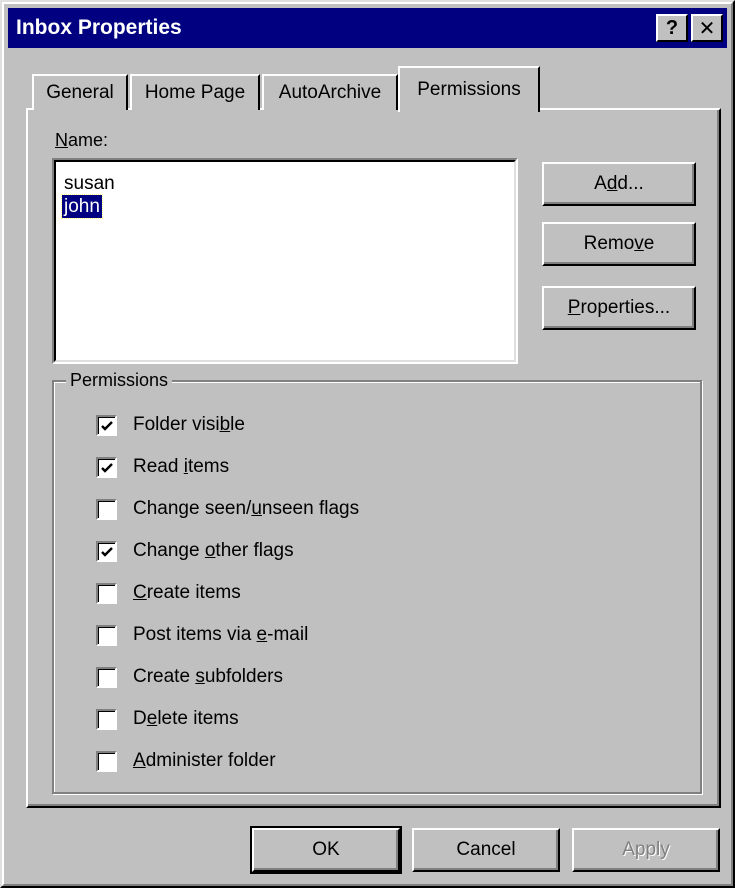 The height and width of the screenshot is (888, 735). Describe the element at coordinates (187, 592) in the screenshot. I see `checkbox-label: Create items` at that location.